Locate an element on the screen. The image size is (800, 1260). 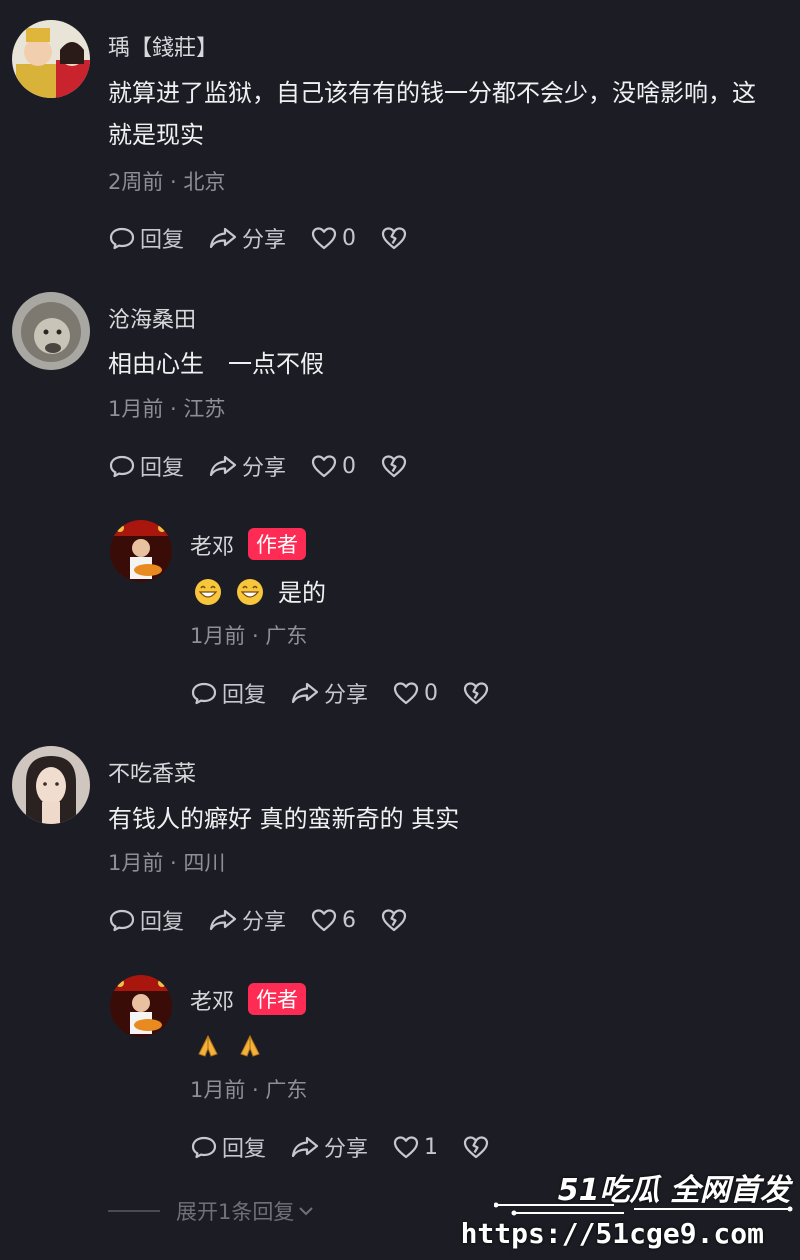
comment-actions: 回复 分享 6 is located at coordinates (272, 920).